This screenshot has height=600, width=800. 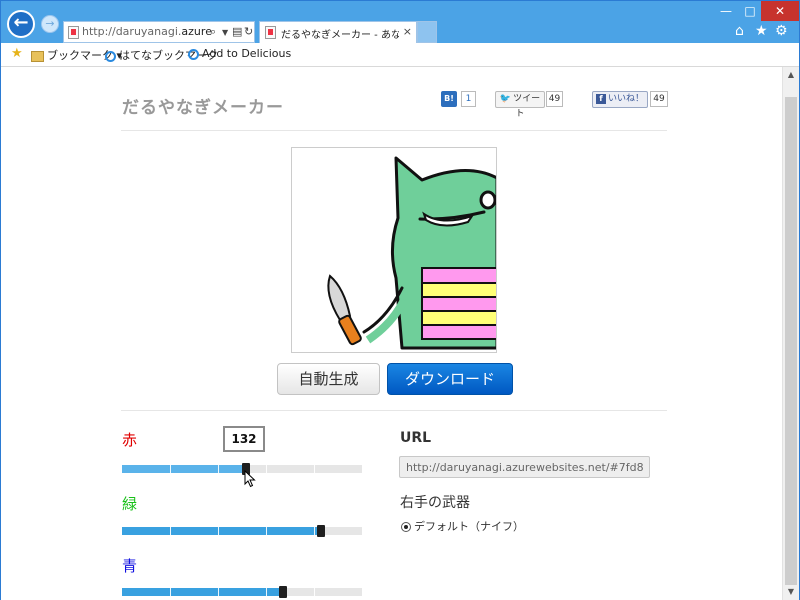 What do you see at coordinates (626, 99) in the screenshot?
I see `facebook-like-label: いいね！` at bounding box center [626, 99].